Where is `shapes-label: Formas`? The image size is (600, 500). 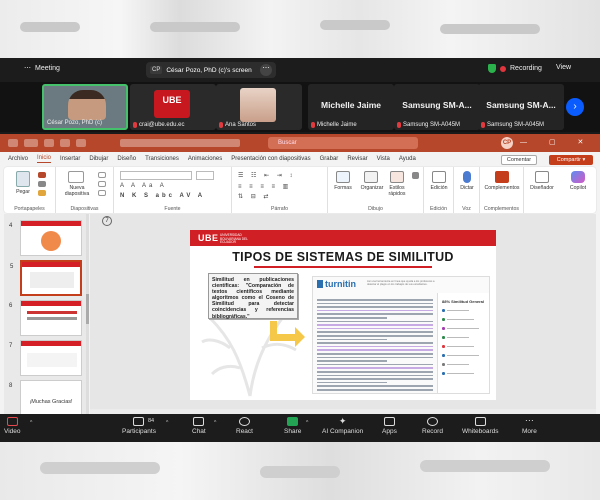
shapes-label: Formas is located at coordinates (343, 188).